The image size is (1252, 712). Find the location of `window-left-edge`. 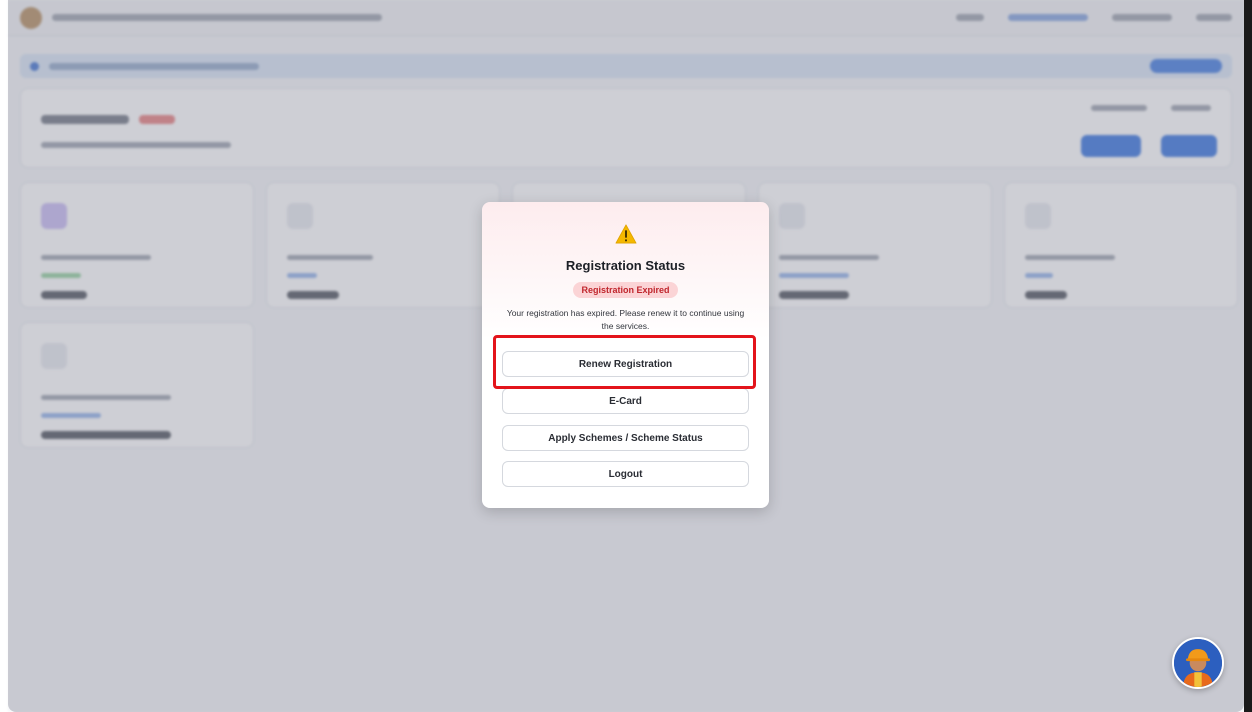

window-left-edge is located at coordinates (4, 356).